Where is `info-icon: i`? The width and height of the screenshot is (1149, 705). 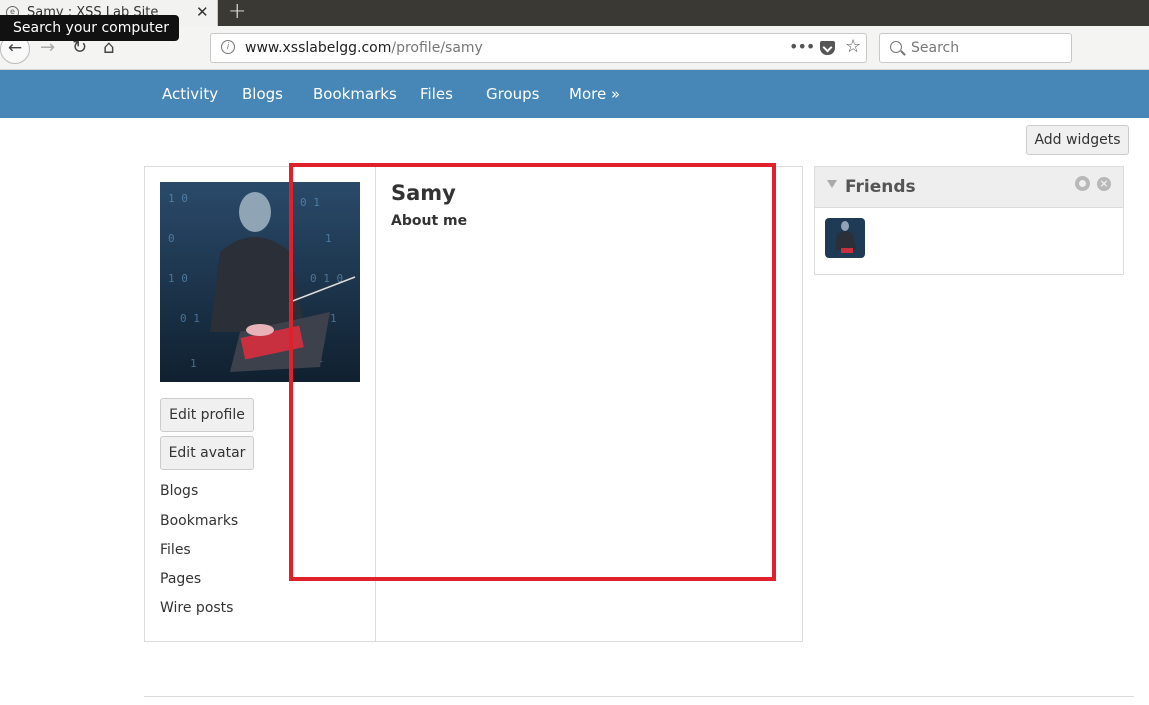 info-icon: i is located at coordinates (228, 47).